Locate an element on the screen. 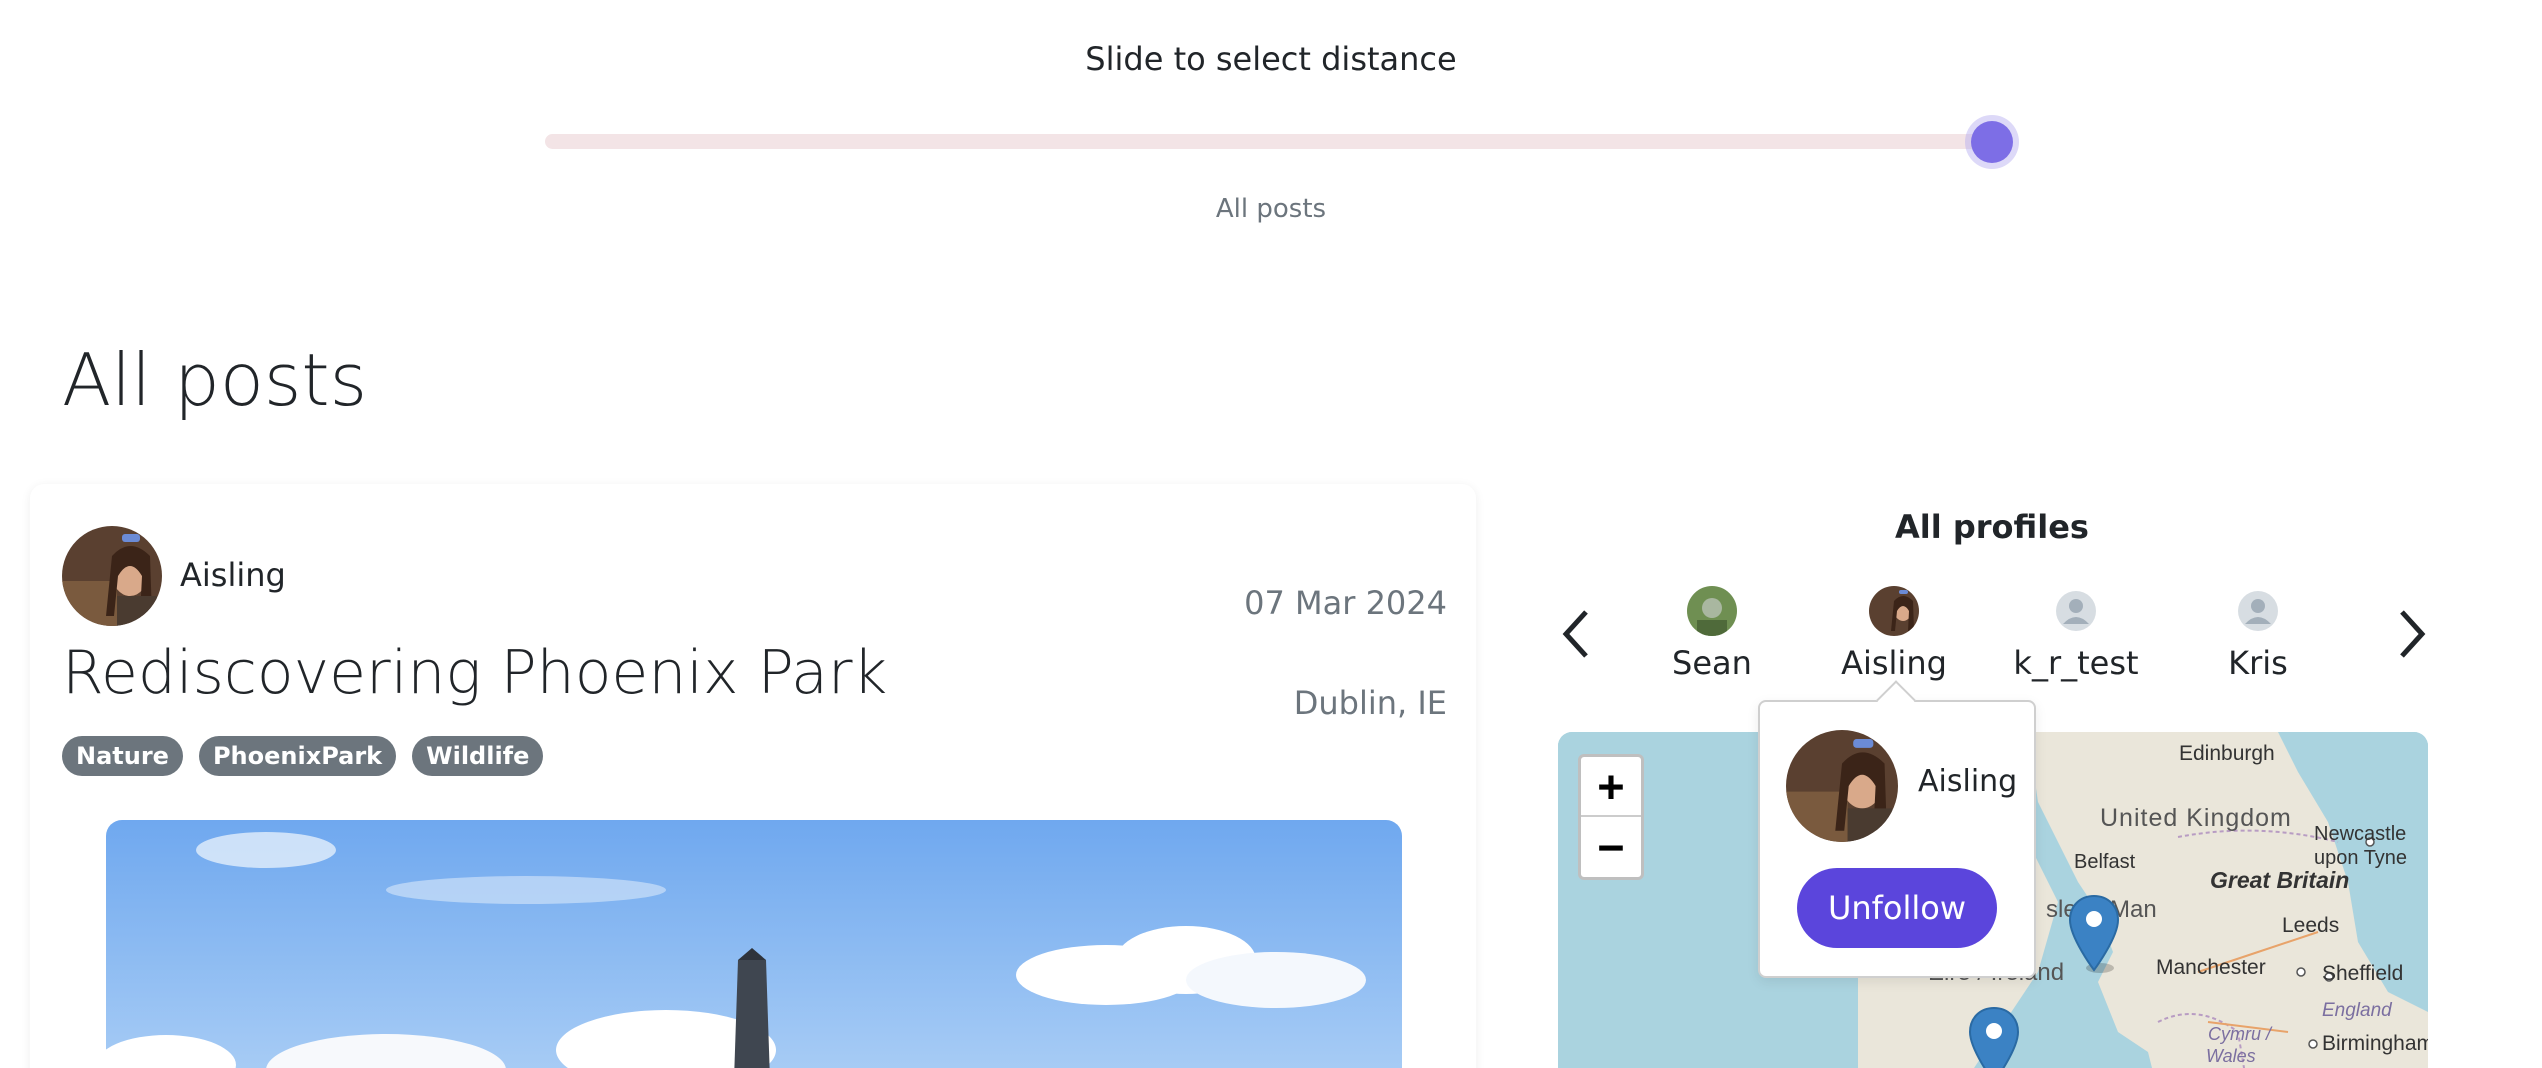 This screenshot has width=2542, height=1068. profile-item-aisling: Aisling is located at coordinates (1894, 634).